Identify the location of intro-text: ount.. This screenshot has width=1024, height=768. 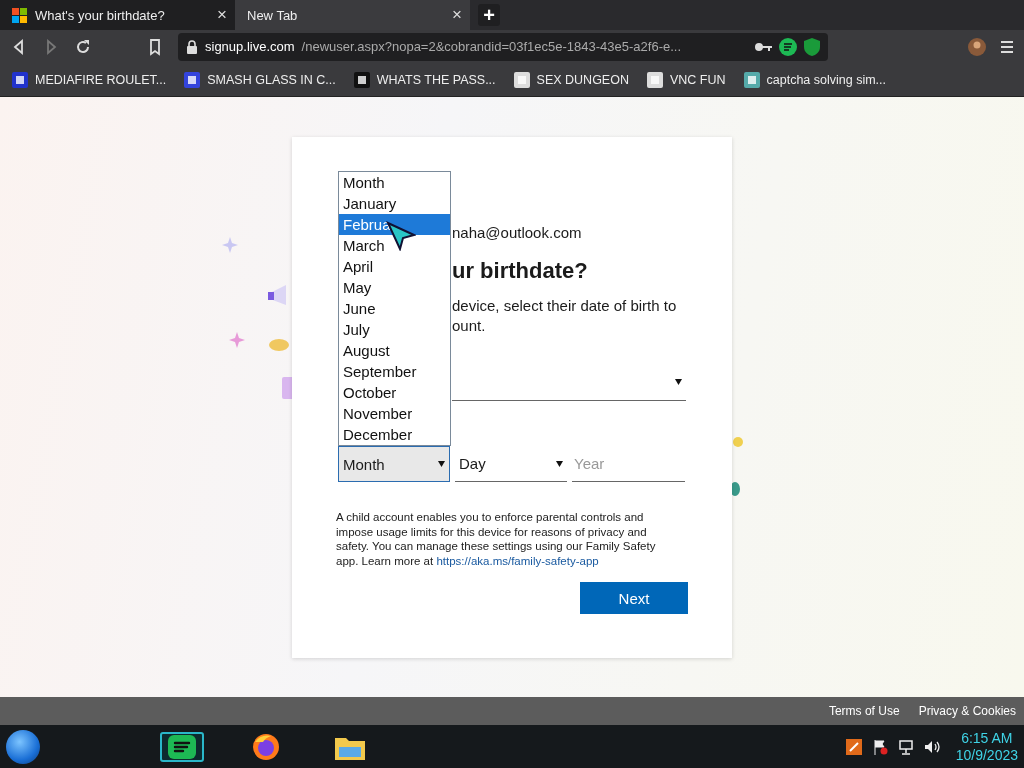
(469, 326).